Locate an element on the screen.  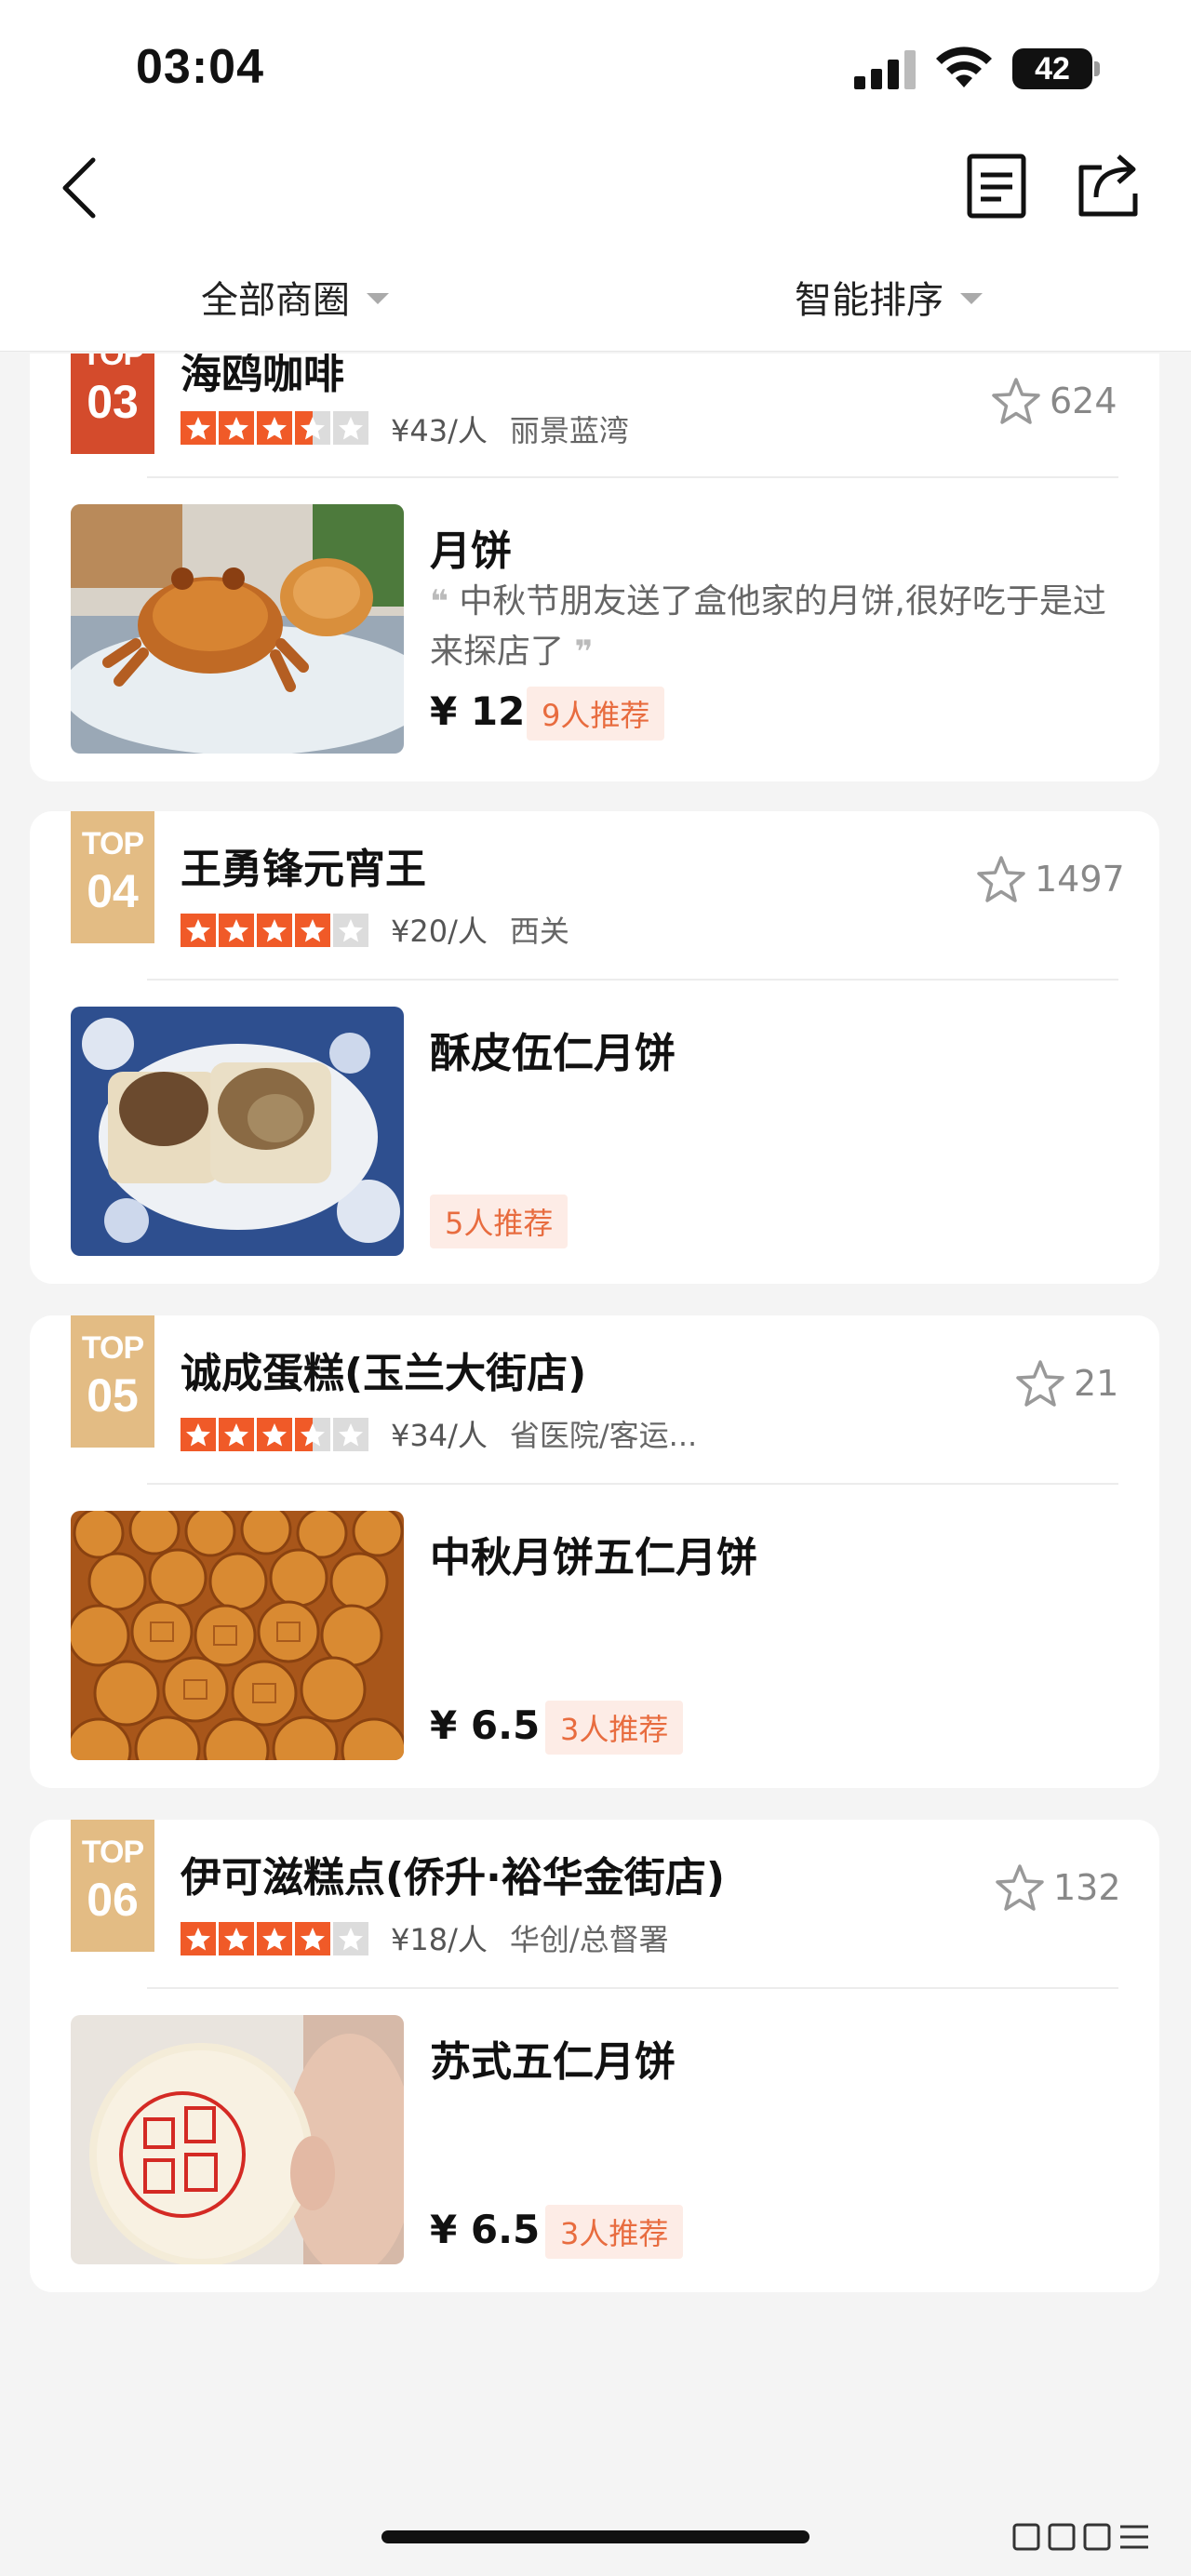
shop-name: 伊可滋糕点(侨升·裕华金街店) is located at coordinates (453, 1873).